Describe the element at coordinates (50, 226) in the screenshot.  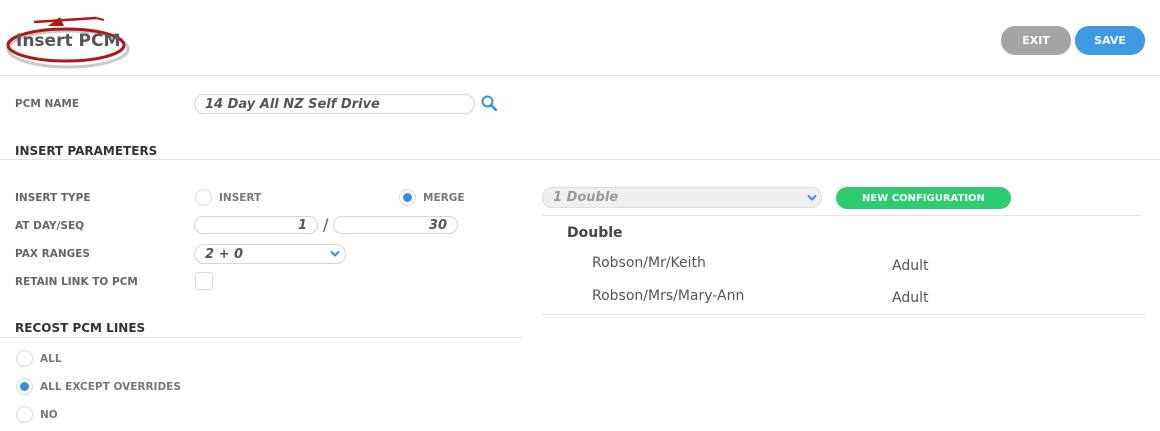
I see `at-day-seq-label: AT DAY/SEQ` at that location.